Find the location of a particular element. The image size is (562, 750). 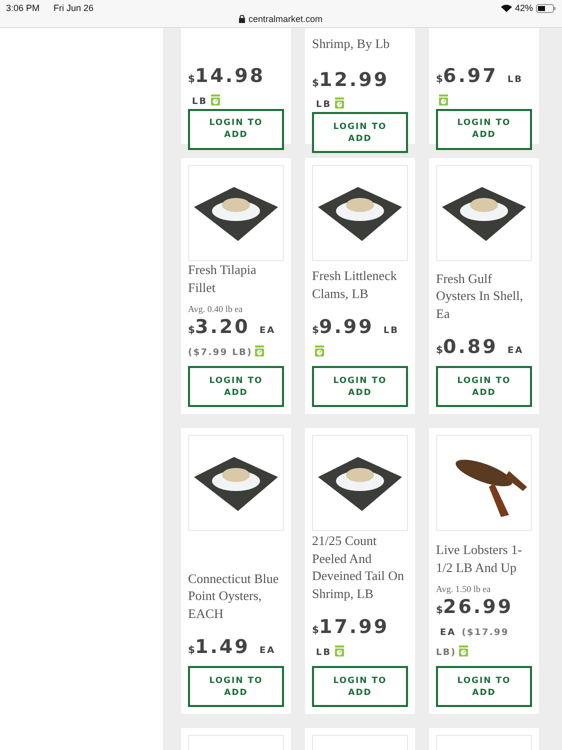

price-text: $17.99 LB is located at coordinates (351, 638).